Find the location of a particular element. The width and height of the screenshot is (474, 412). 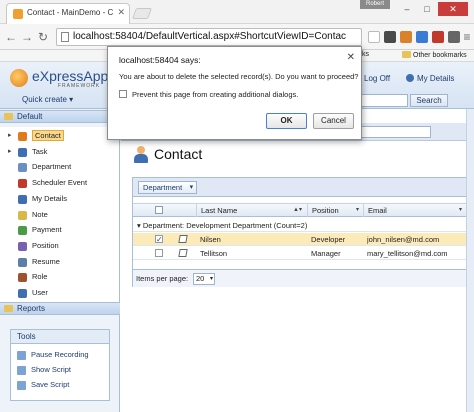

search-button: Search is located at coordinates (429, 100).